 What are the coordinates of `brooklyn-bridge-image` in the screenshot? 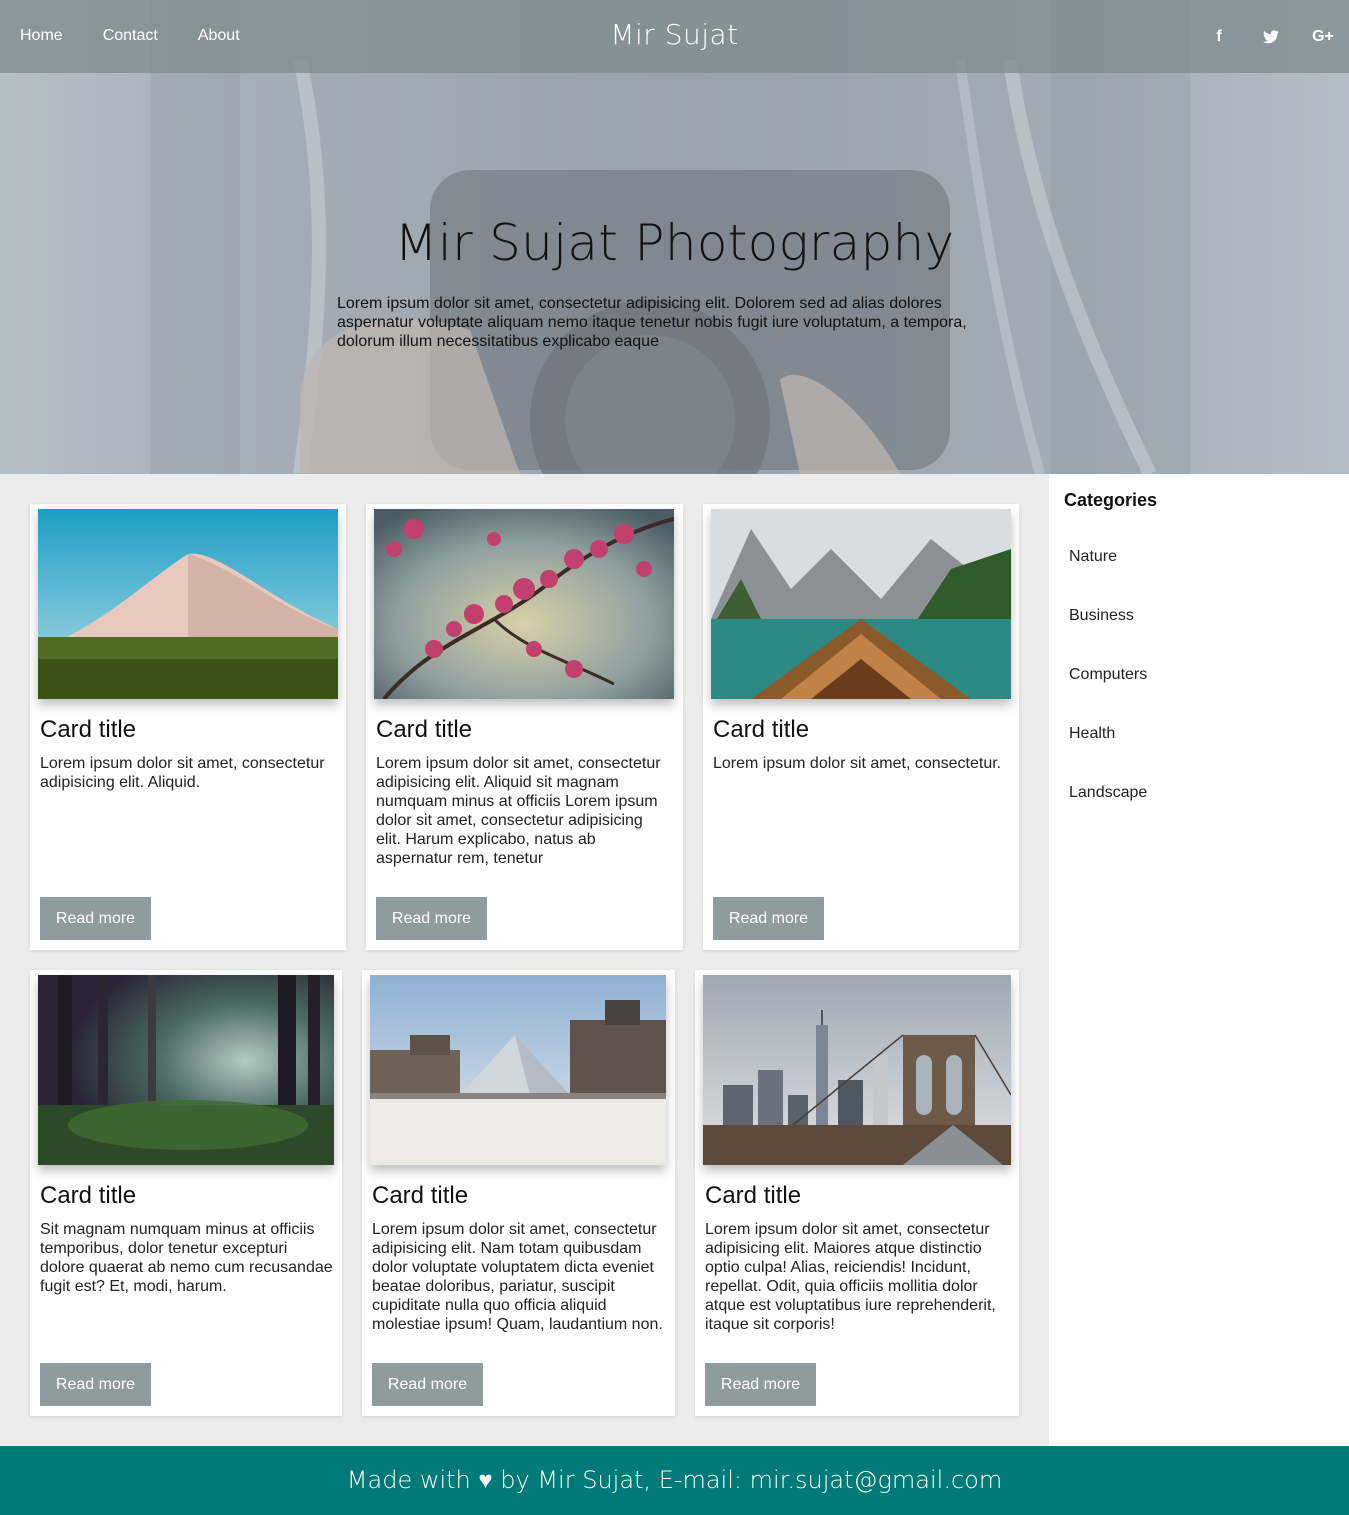 It's located at (857, 1070).